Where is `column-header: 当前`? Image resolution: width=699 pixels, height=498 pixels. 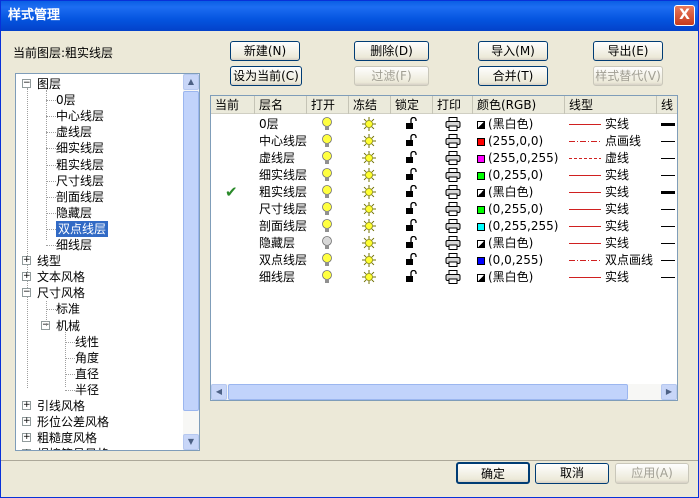 column-header: 当前 is located at coordinates (233, 105).